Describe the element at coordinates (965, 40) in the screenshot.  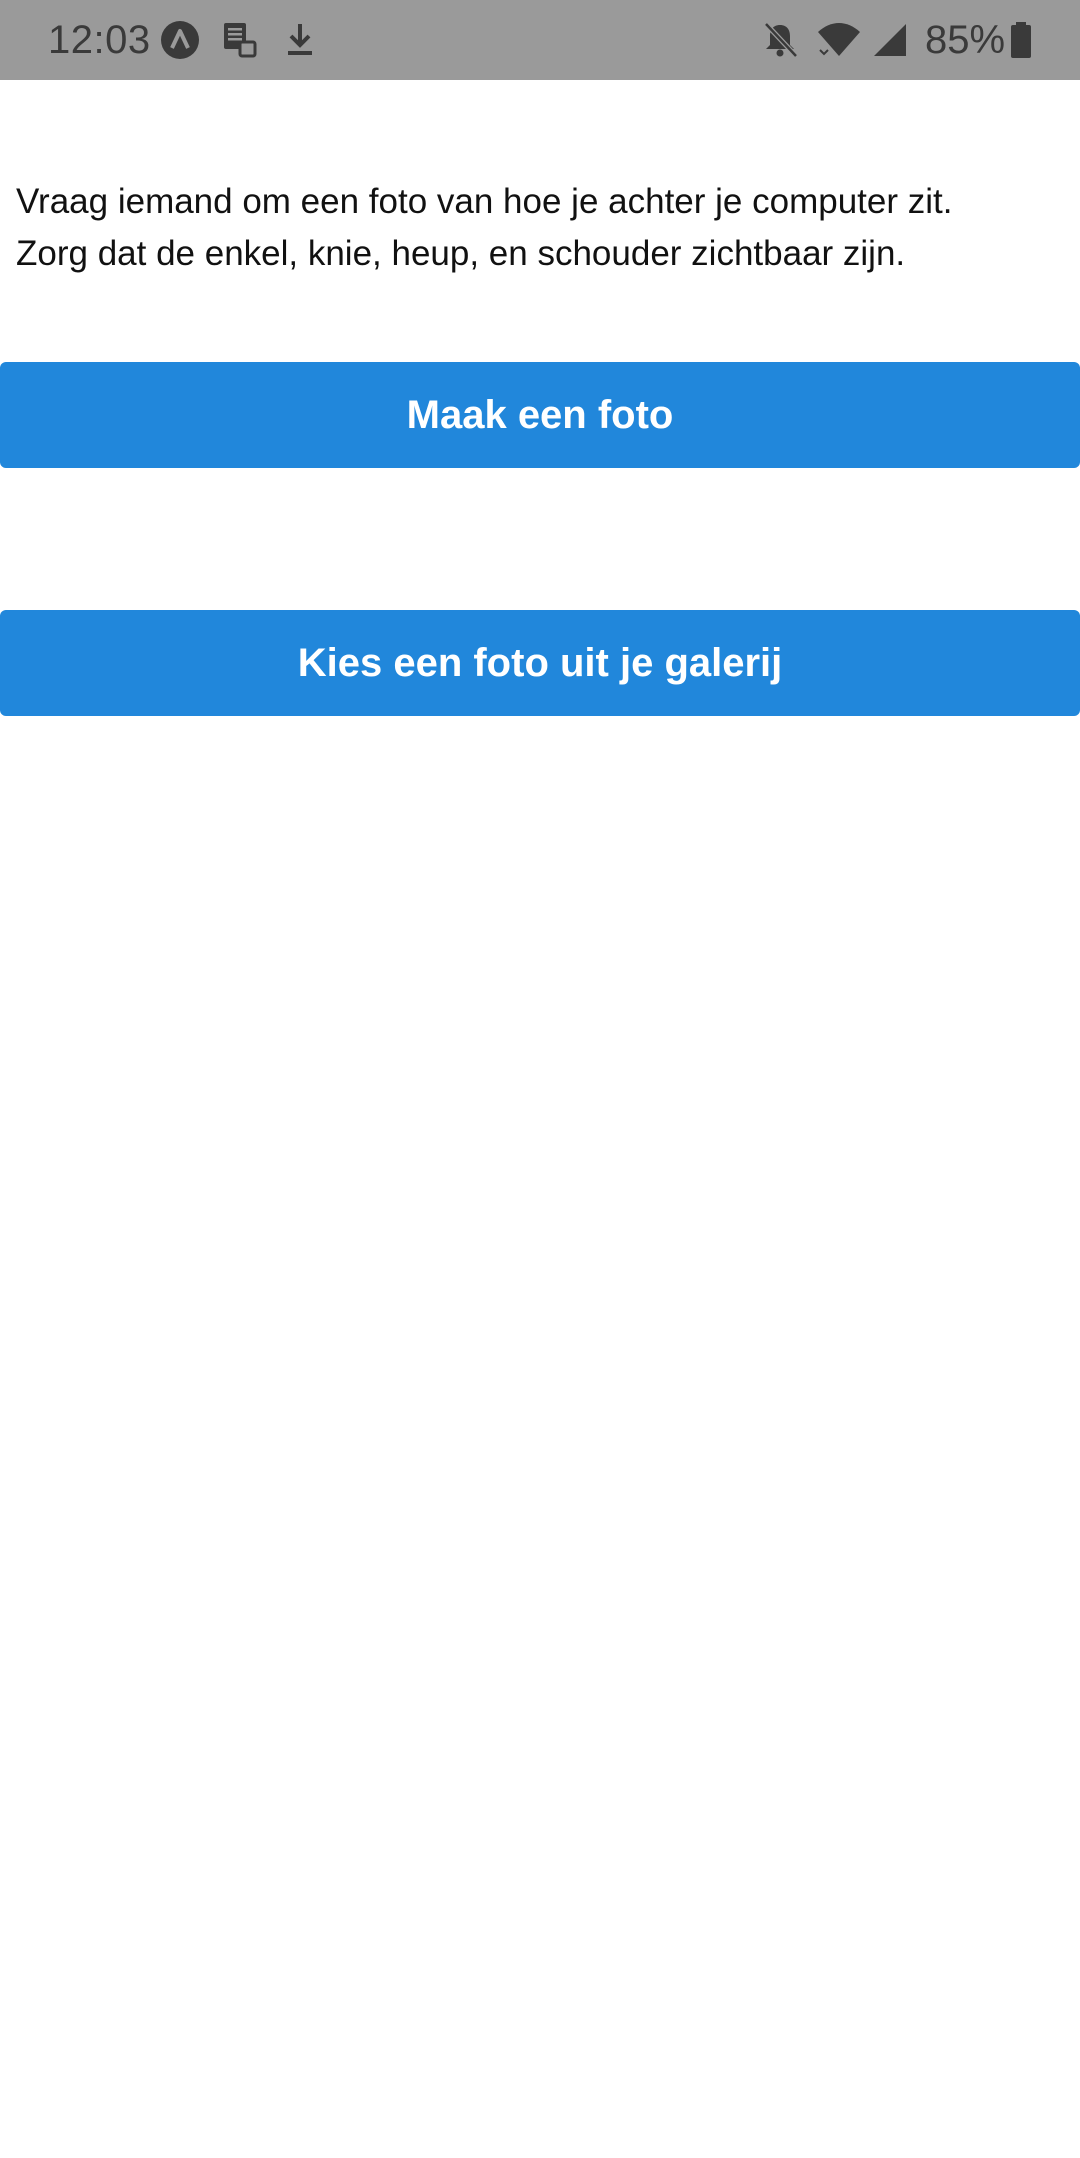
I see `battery-percent: 85%` at that location.